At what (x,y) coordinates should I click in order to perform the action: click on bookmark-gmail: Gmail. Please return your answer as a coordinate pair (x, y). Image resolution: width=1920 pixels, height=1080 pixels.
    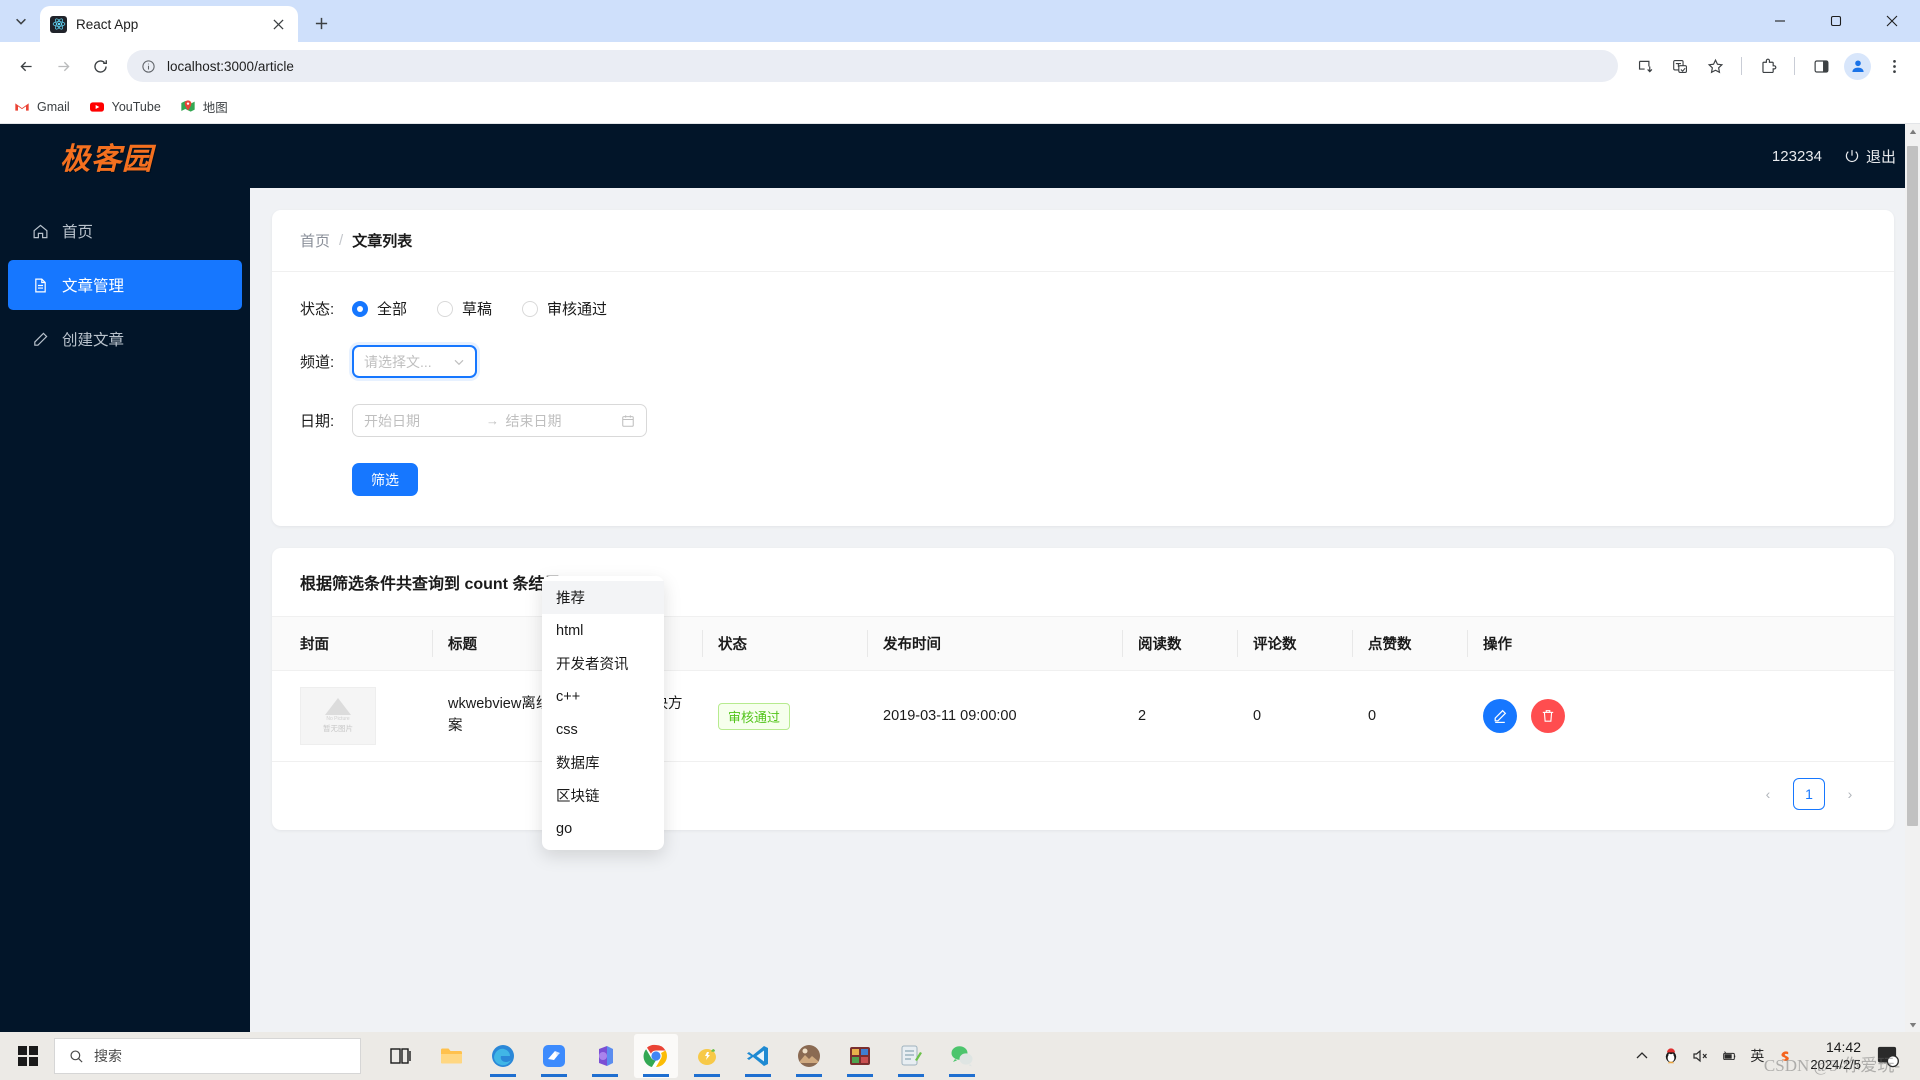
    Looking at the image, I should click on (42, 107).